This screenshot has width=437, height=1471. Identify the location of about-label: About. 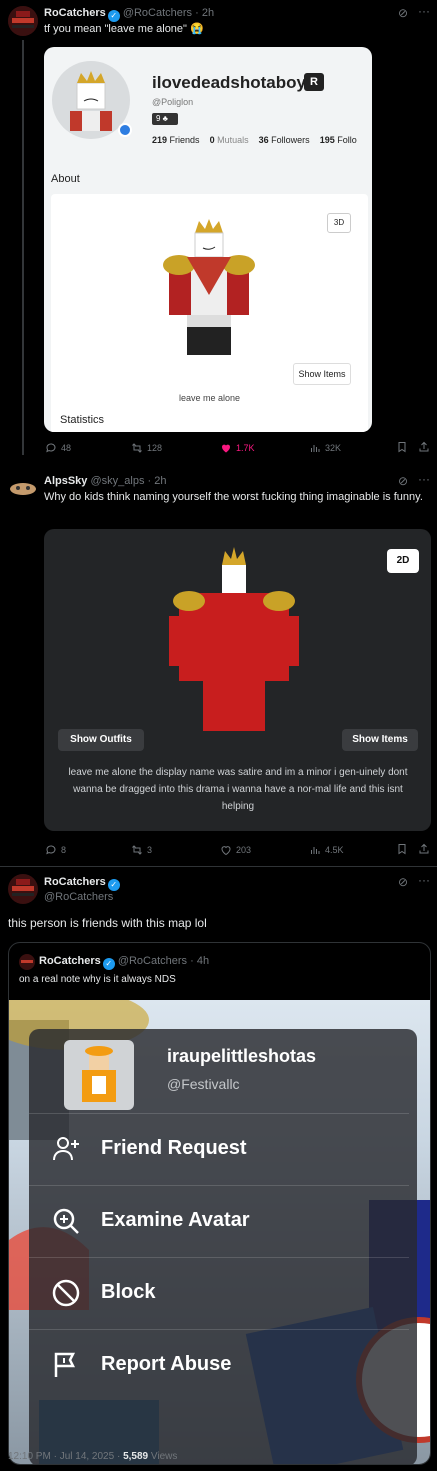
(65, 179).